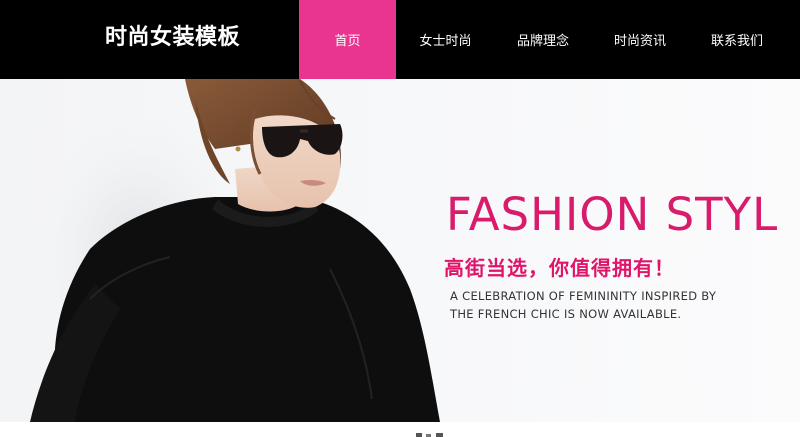 The height and width of the screenshot is (437, 800). What do you see at coordinates (583, 296) in the screenshot?
I see `hero-description-line: A CELEBRATION OF FEMININITY INSPIRED BY` at bounding box center [583, 296].